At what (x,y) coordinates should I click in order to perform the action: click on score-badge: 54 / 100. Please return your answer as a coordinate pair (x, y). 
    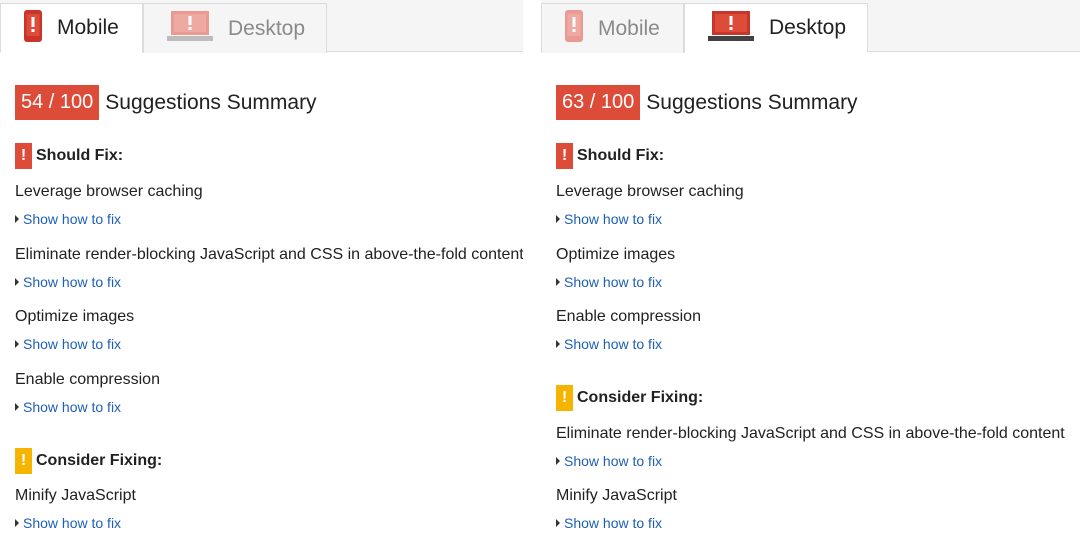
    Looking at the image, I should click on (57, 102).